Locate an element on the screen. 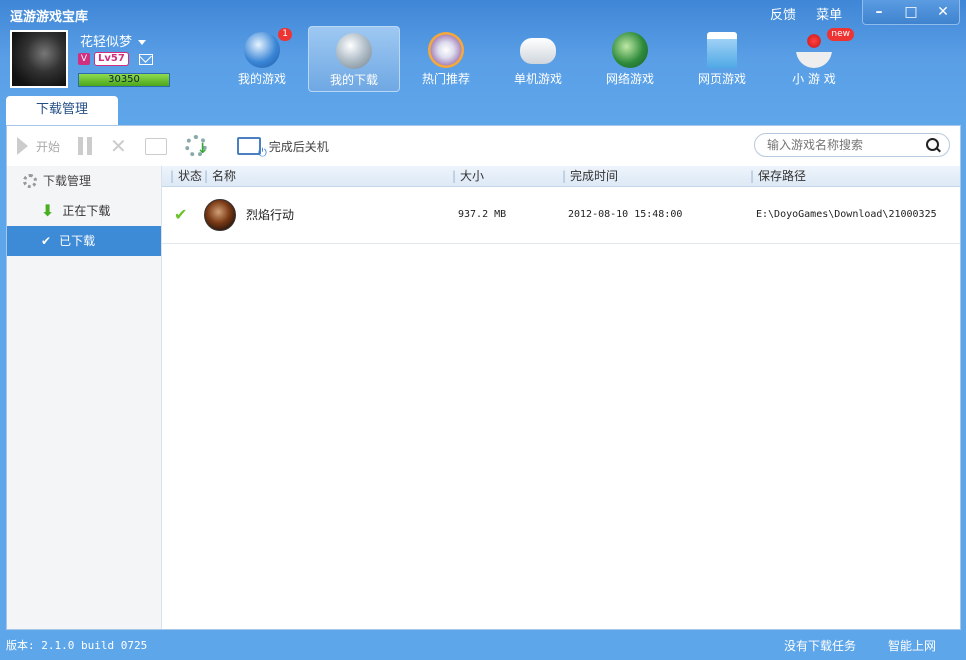 Image resolution: width=966 pixels, height=660 pixels. username-label: 花轻似梦 is located at coordinates (106, 42).